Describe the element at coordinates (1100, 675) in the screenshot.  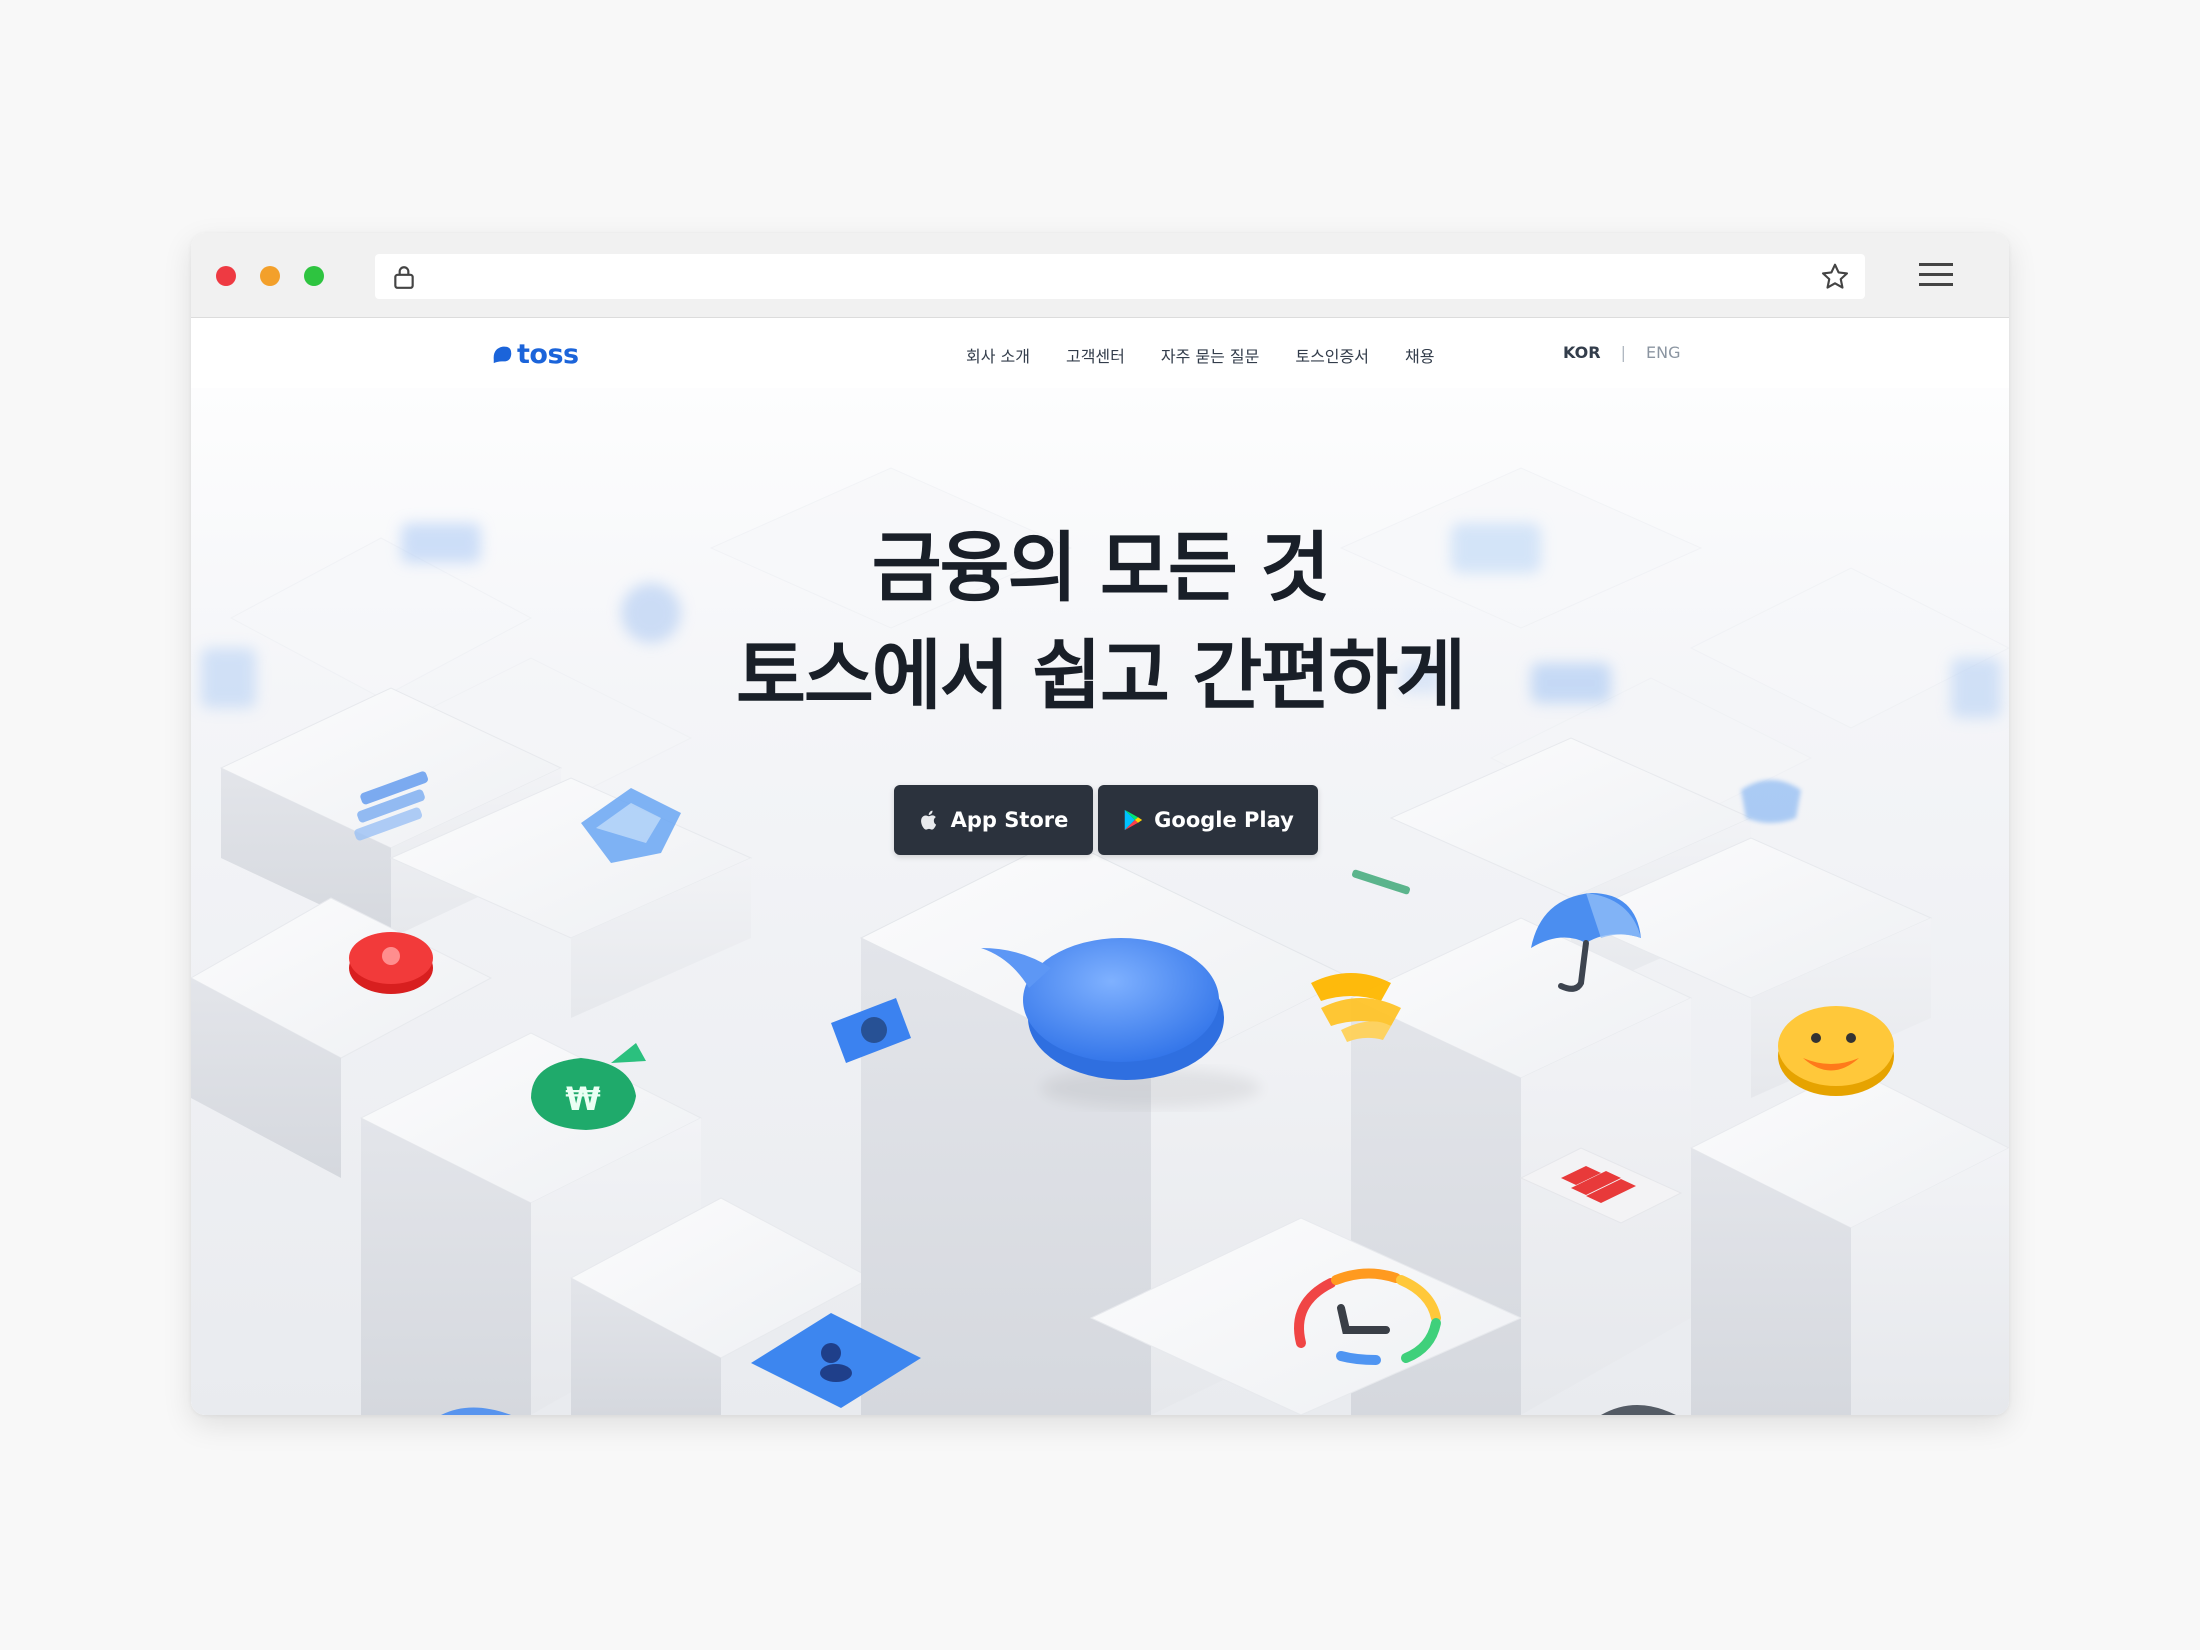
I see `hero-headline-line2: 토스에서 쉽고 간편하게` at that location.